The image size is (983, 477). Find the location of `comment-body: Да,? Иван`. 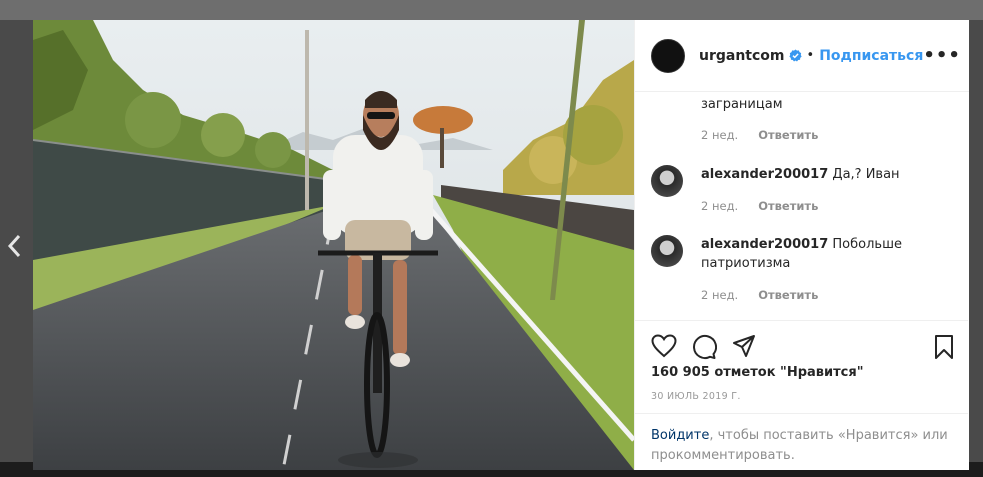

comment-body: Да,? Иван is located at coordinates (866, 174).